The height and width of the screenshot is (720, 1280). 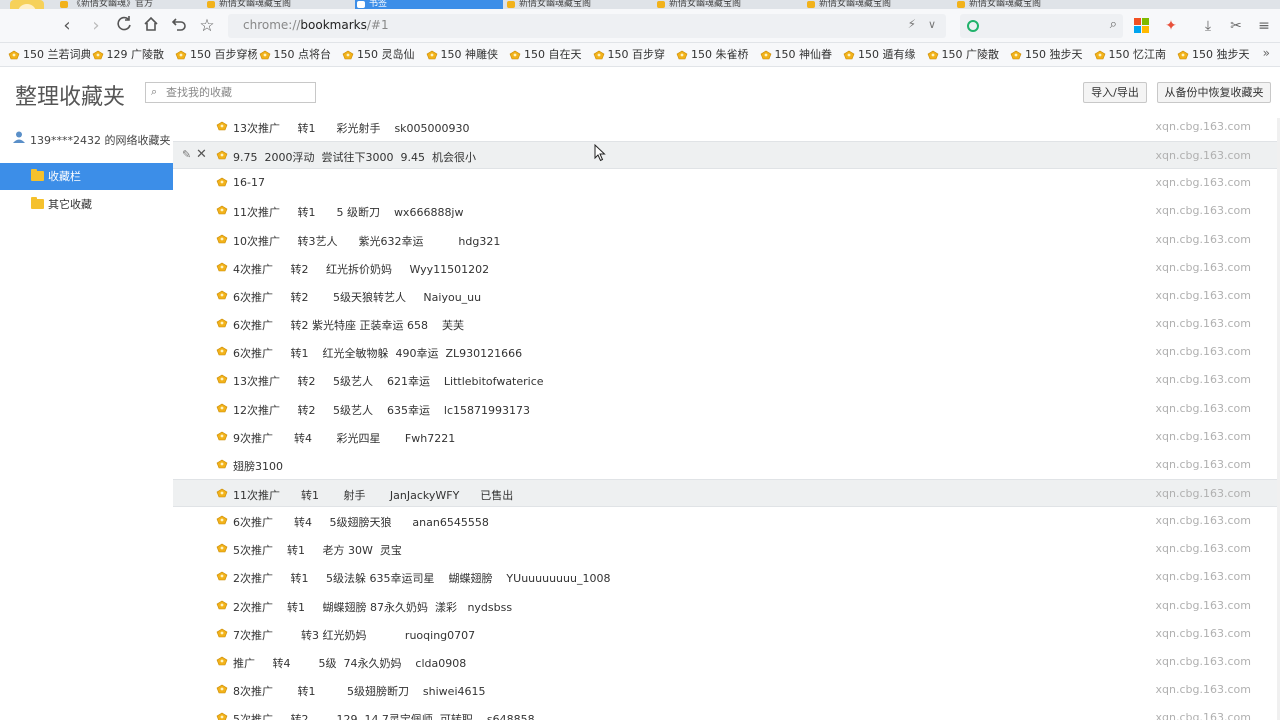 What do you see at coordinates (151, 26) in the screenshot?
I see `home-icon` at bounding box center [151, 26].